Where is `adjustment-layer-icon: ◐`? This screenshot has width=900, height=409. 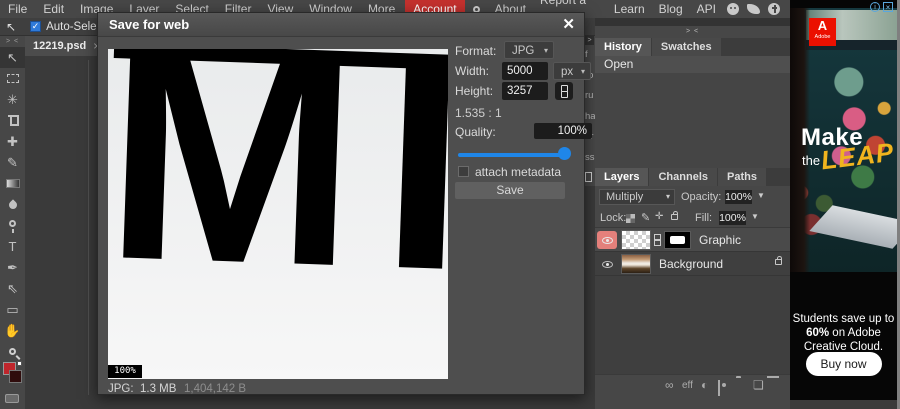
adjustment-layer-icon: ◐ is located at coordinates (704, 385).